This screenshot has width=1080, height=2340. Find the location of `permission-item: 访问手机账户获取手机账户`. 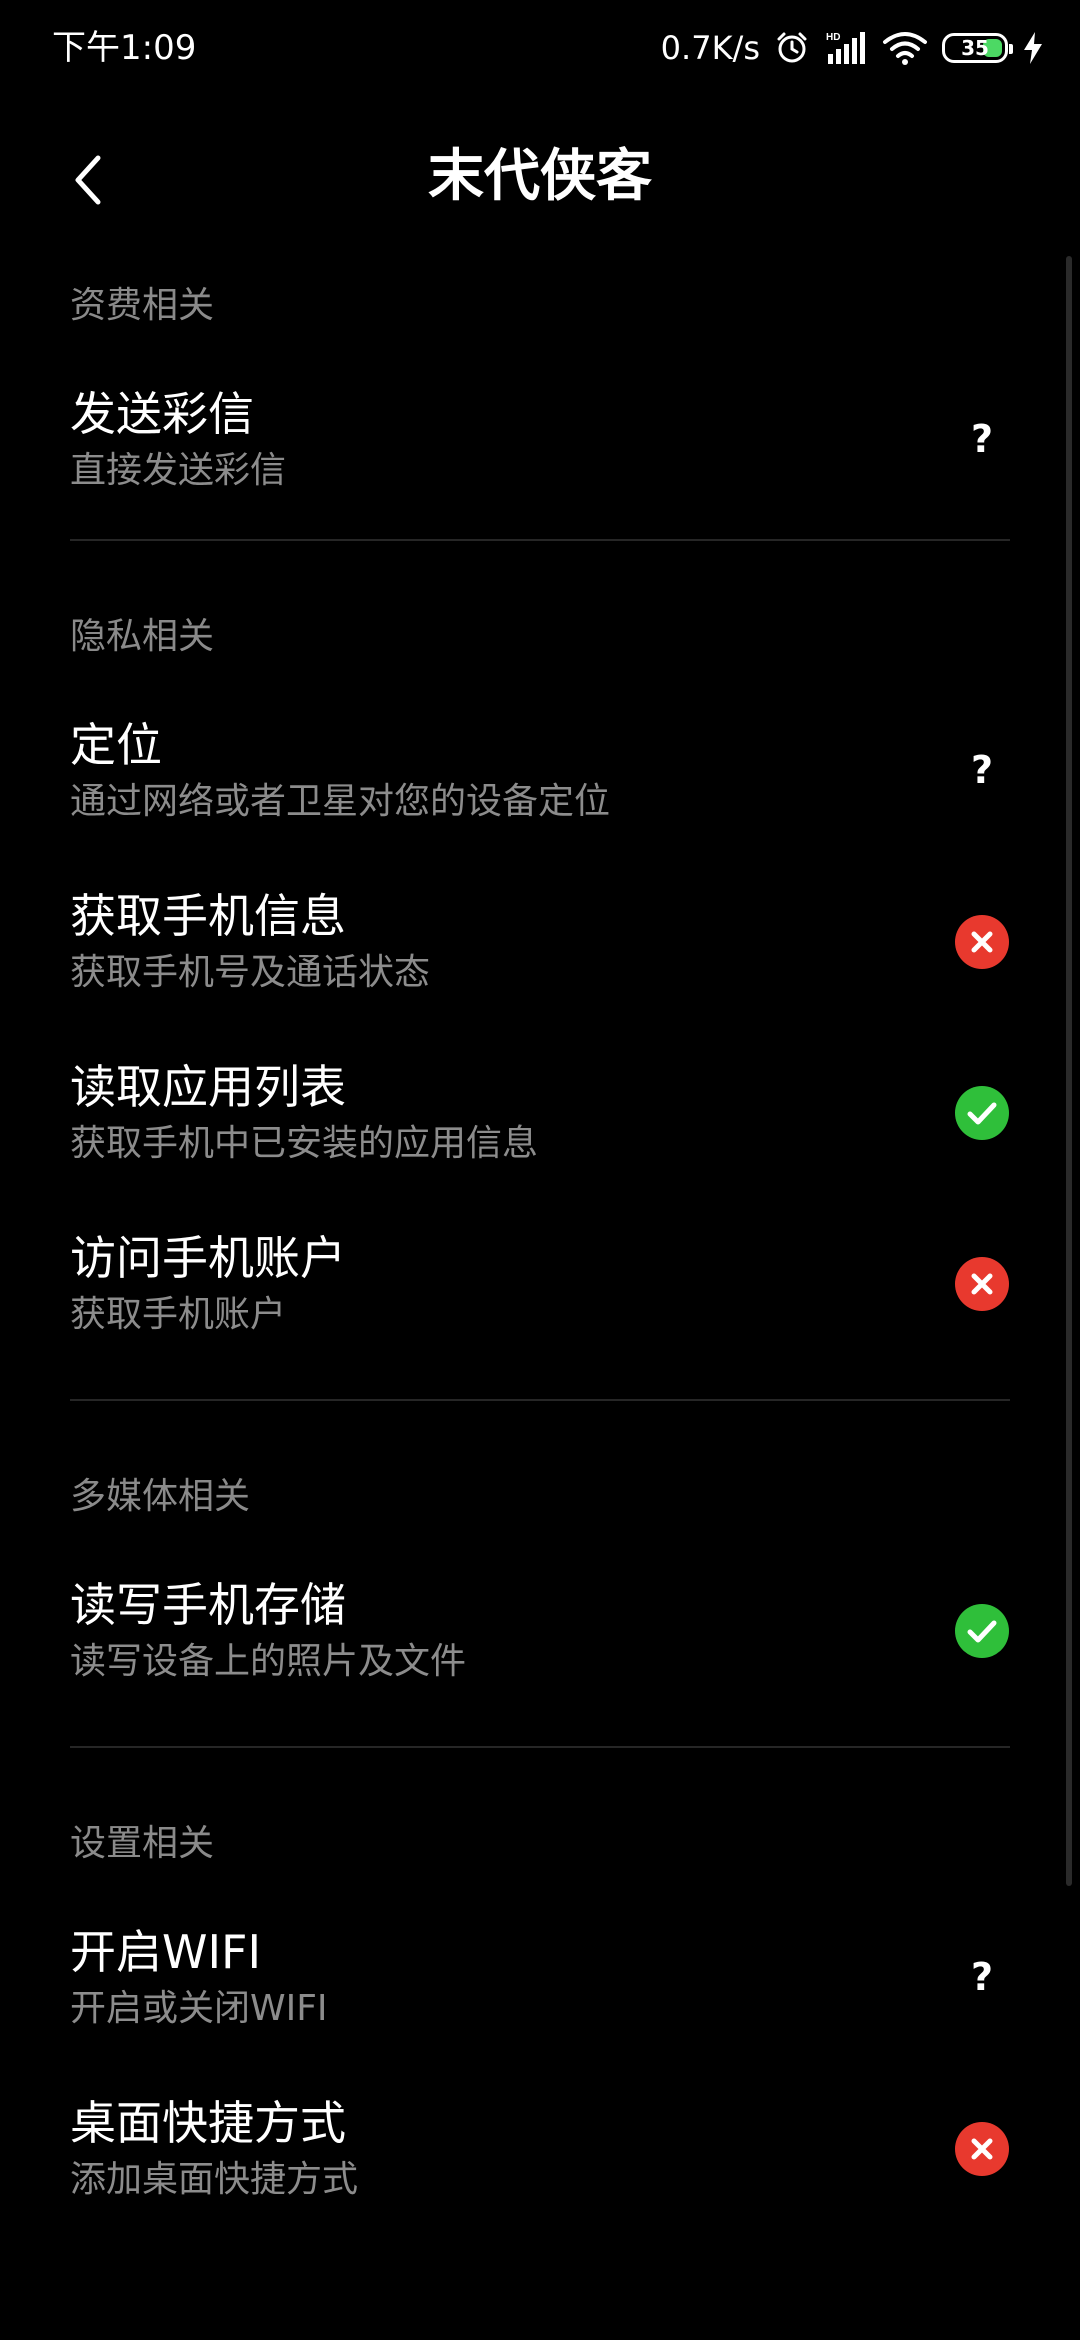

permission-item: 访问手机账户获取手机账户 is located at coordinates (540, 1285).